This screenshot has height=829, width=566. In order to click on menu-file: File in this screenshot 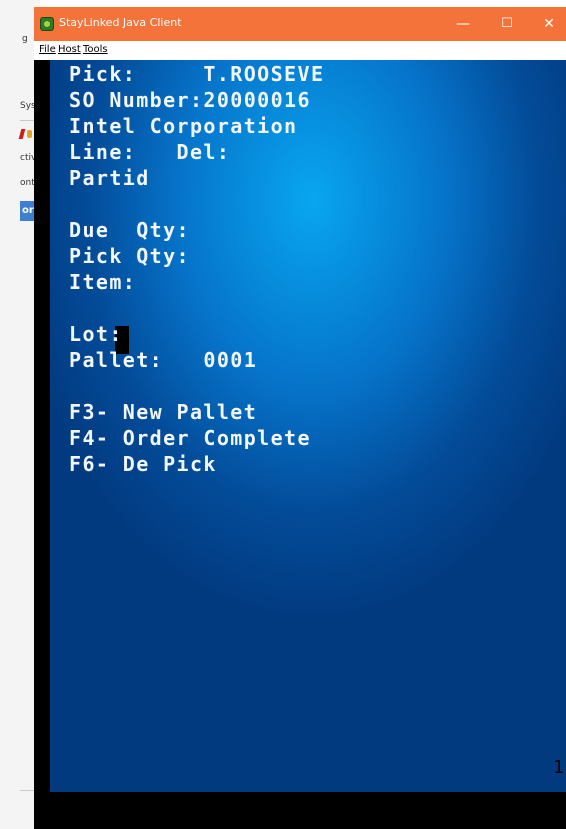, I will do `click(47, 49)`.